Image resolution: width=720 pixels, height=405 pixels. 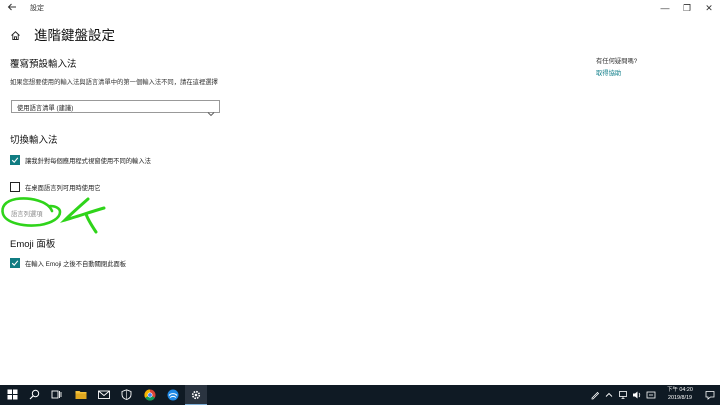 What do you see at coordinates (63, 188) in the screenshot?
I see `desktop-language-bar-label: 在桌面語言列可用時使用它` at bounding box center [63, 188].